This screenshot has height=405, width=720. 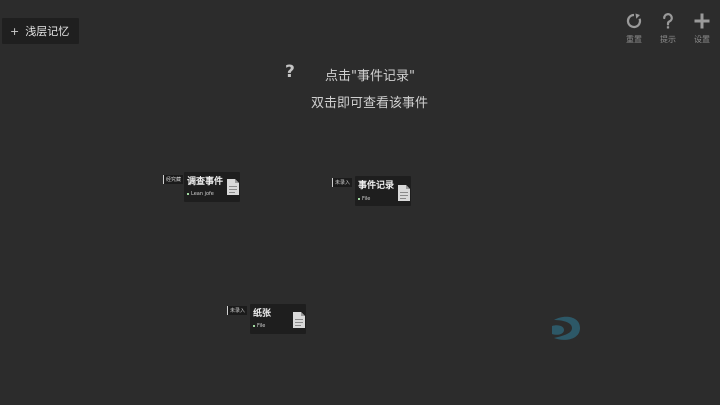 I want to click on settings-label: 设置, so click(x=702, y=39).